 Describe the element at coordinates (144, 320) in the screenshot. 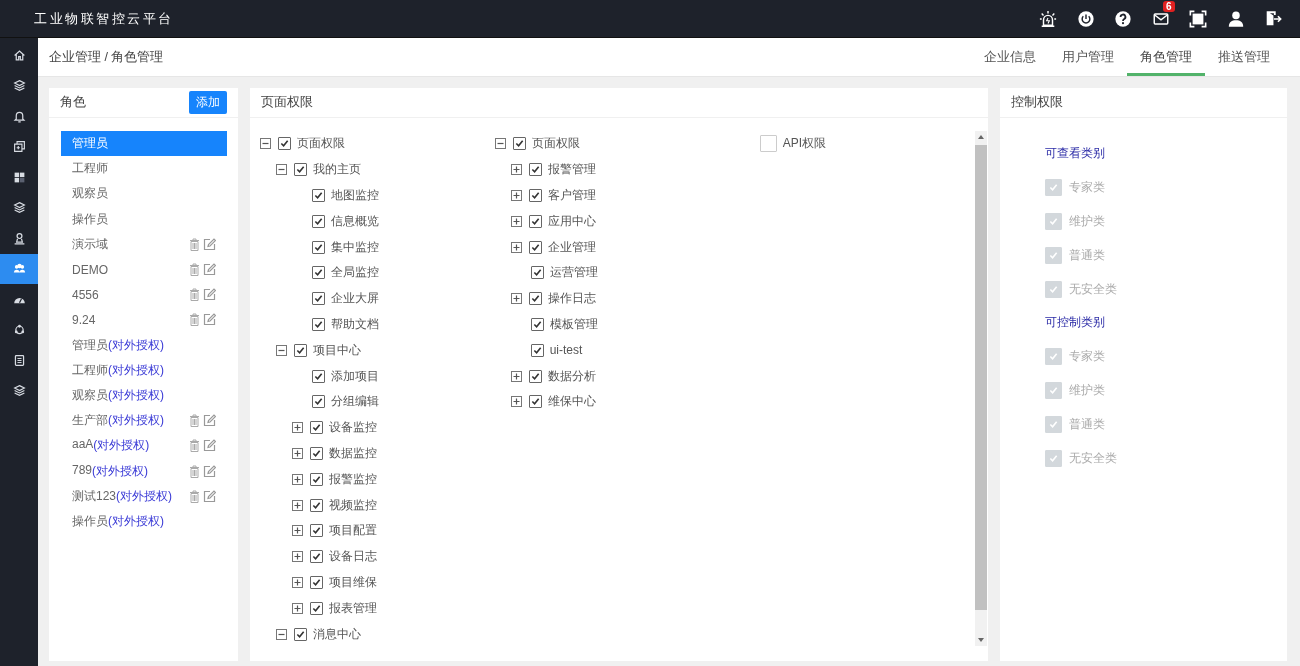

I see `role-item: 9.24` at that location.